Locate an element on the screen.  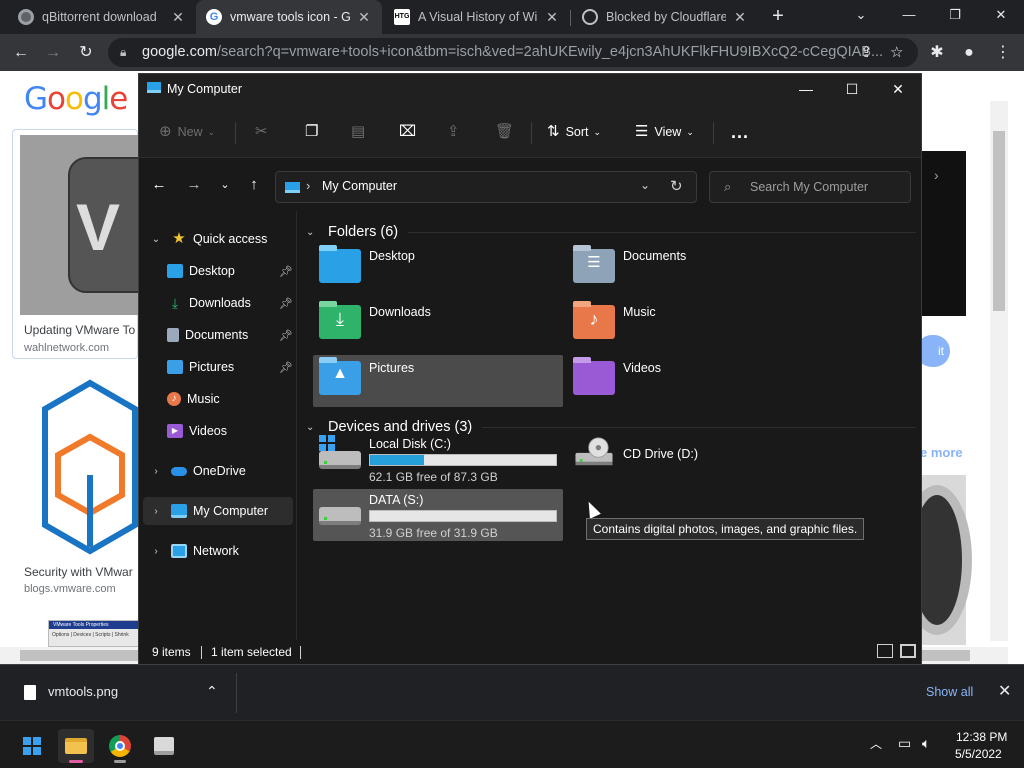
folder-videos: Videos is located at coordinates (692, 381).